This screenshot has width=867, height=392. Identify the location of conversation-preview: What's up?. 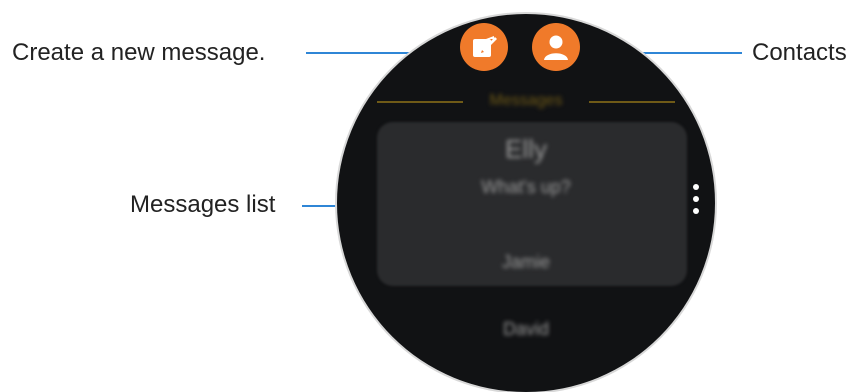
(526, 187).